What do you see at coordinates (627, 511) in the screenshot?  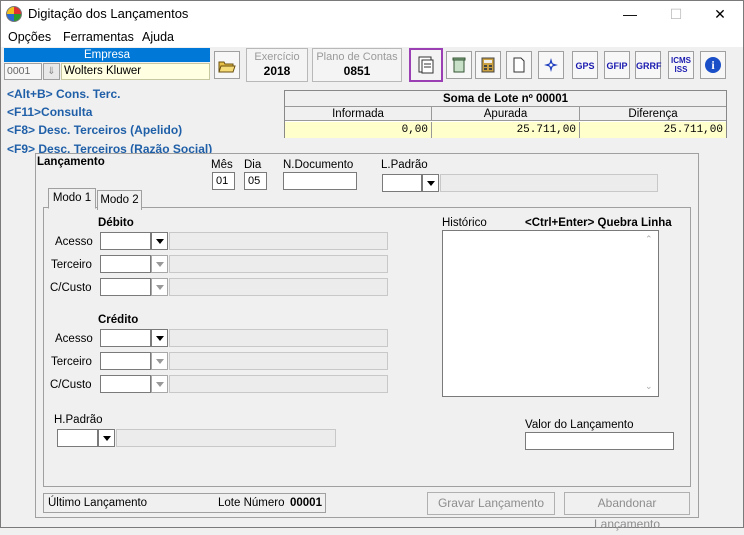 I see `abandonar-lancamento-button: Abandonar Lançamento` at bounding box center [627, 511].